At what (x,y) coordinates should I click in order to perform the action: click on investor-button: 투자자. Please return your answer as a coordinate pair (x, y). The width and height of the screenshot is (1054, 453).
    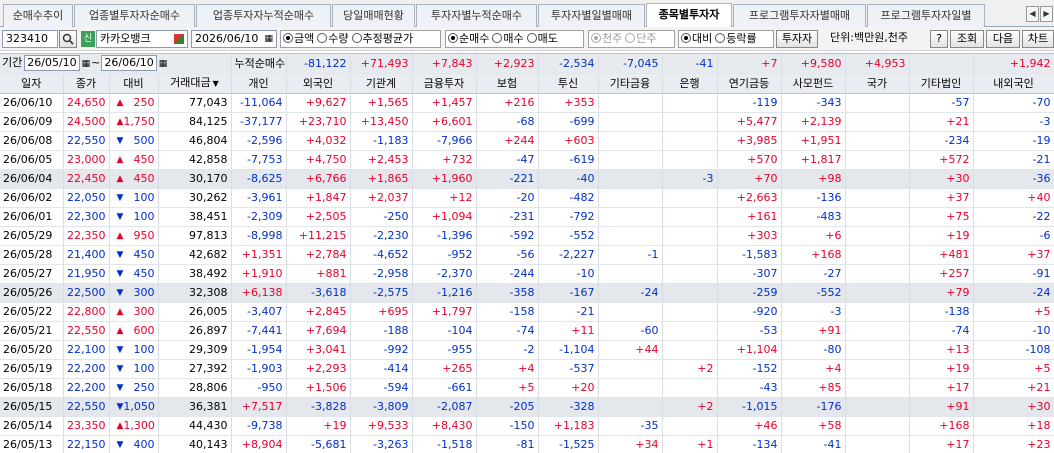
    Looking at the image, I should click on (797, 39).